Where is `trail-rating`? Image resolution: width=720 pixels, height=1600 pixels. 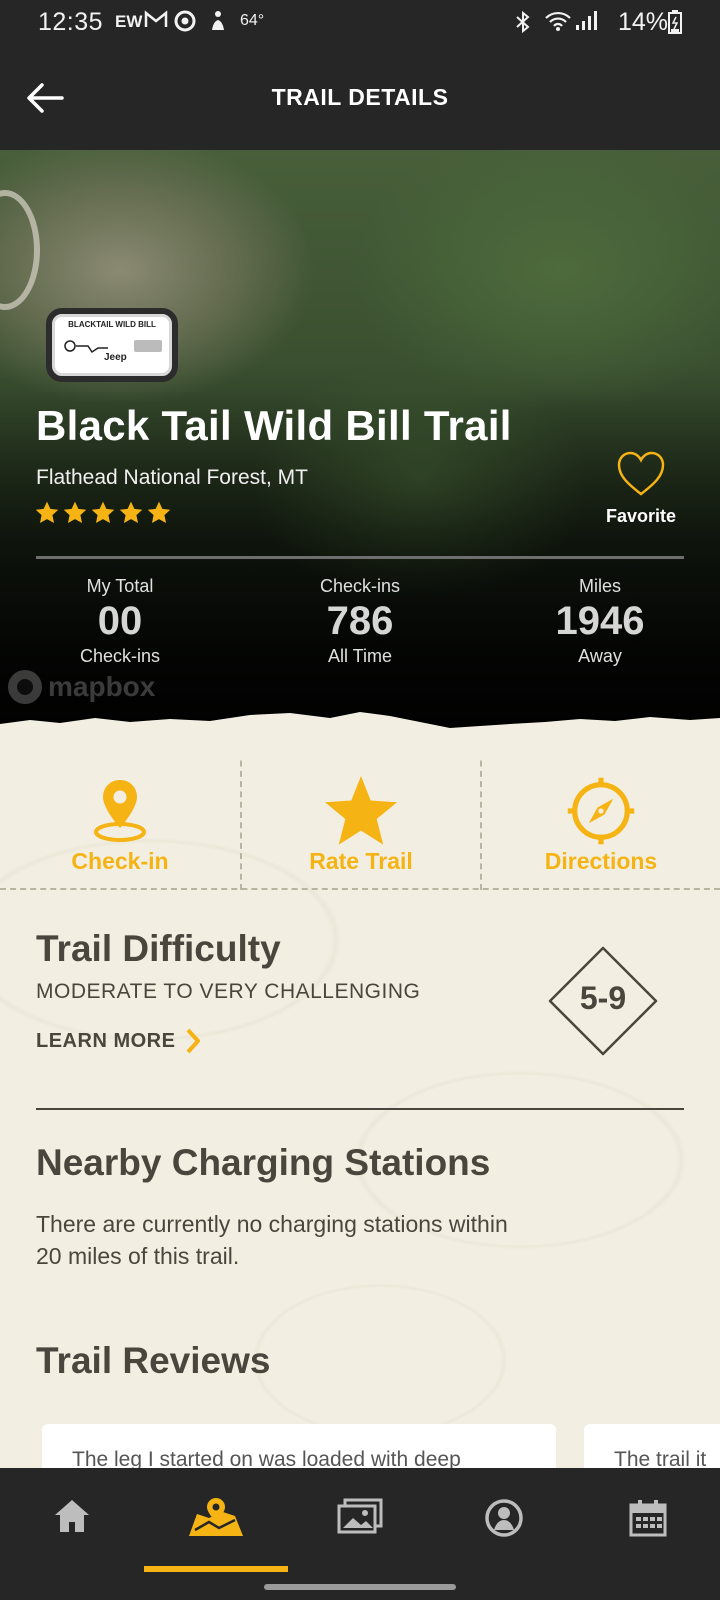 trail-rating is located at coordinates (103, 513).